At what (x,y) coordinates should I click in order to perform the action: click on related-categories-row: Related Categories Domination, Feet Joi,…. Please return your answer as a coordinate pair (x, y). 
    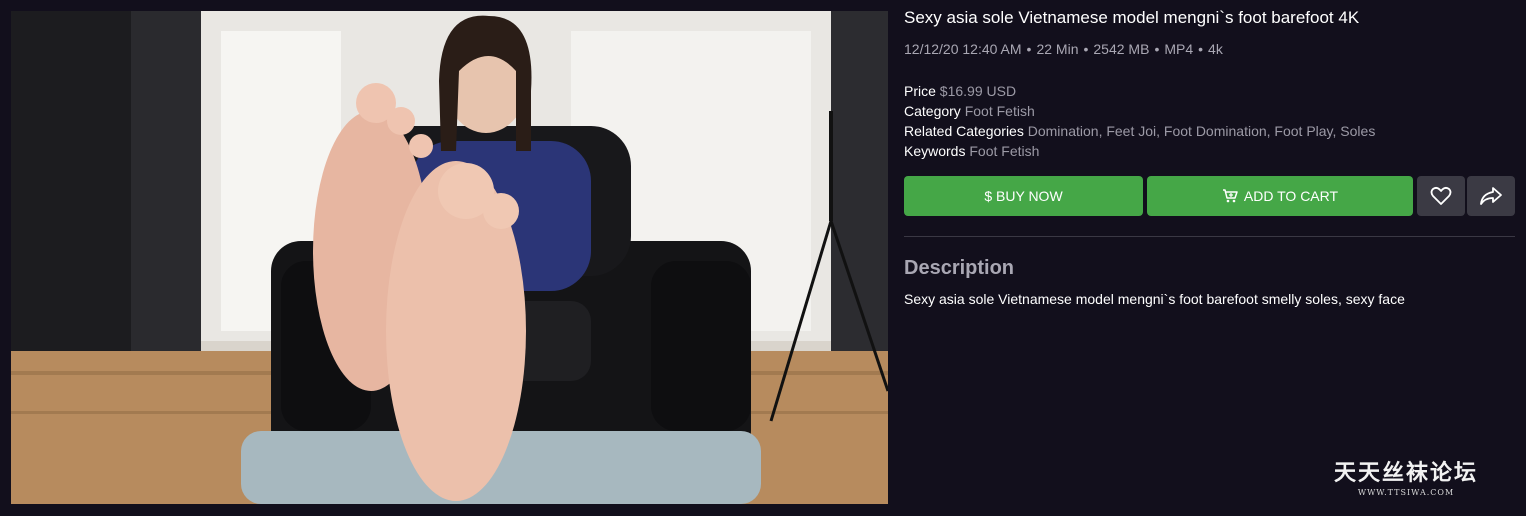
    Looking at the image, I should click on (1139, 131).